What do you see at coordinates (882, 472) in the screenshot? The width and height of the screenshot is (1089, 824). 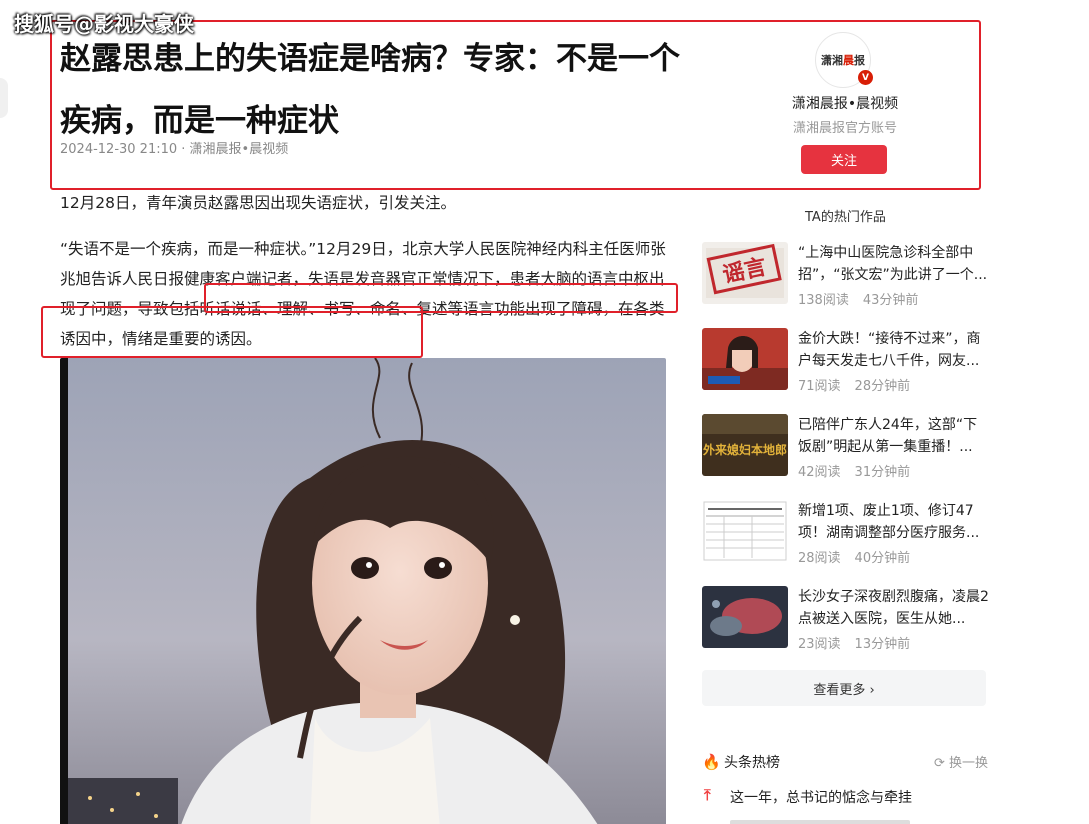 I see `publish-time: 31分钟前` at bounding box center [882, 472].